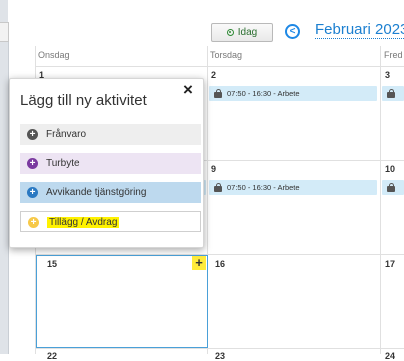  I want to click on option-label: Tillägg / Avdrag, so click(83, 222).